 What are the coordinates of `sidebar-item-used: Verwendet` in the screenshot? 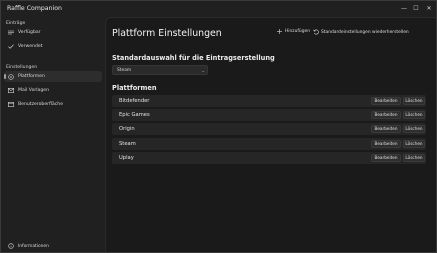 It's located at (53, 46).